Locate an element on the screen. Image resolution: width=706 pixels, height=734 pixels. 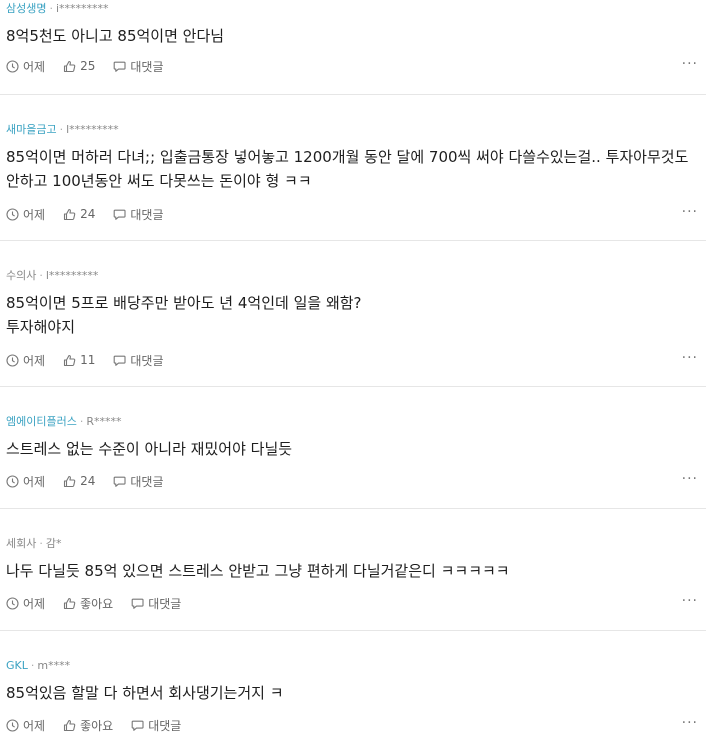
comment-body: 8억5천도 아니고 85억이면 안다님 is located at coordinates (356, 36).